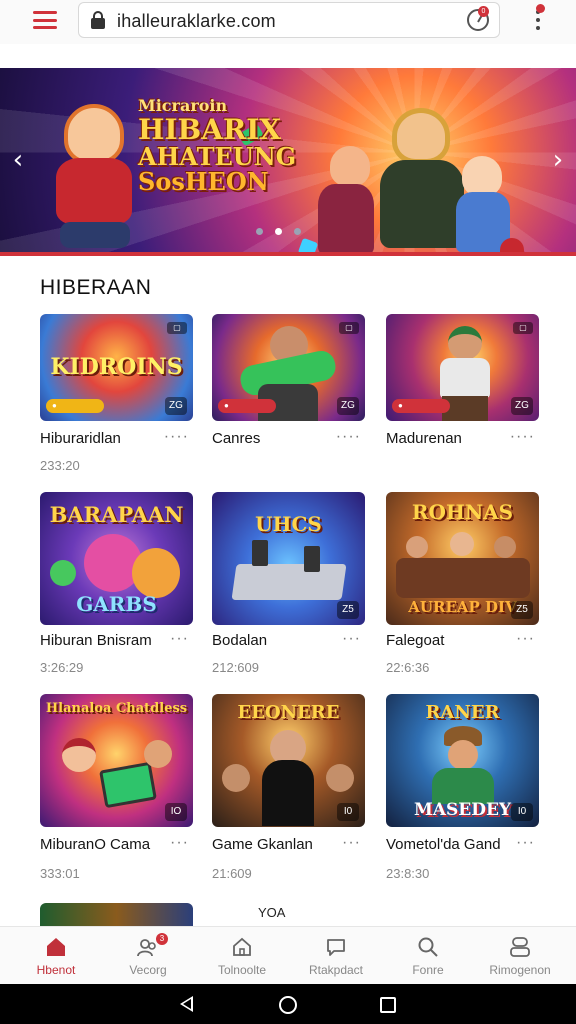  I want to click on nav-item-search: Fonre, so click(428, 956).